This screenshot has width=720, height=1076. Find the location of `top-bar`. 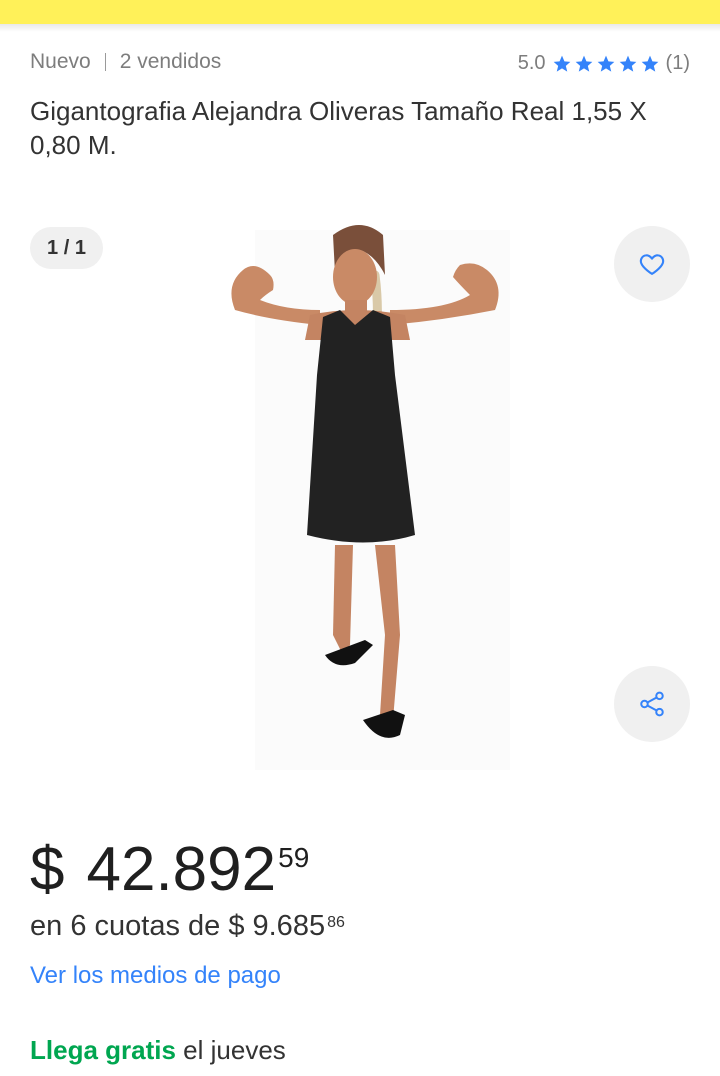

top-bar is located at coordinates (360, 12).